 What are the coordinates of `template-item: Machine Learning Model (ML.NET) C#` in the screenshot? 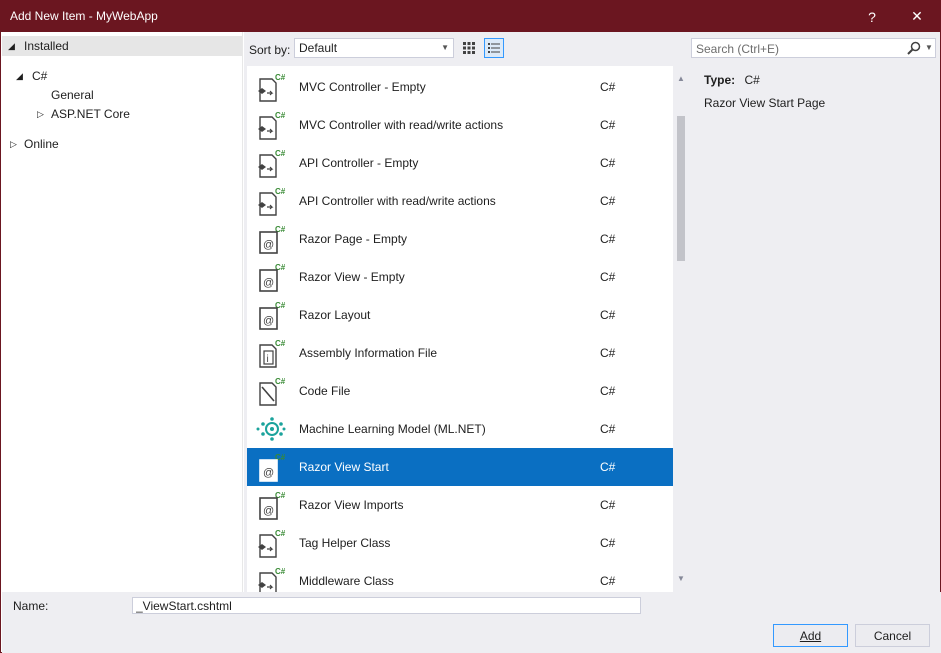 It's located at (460, 429).